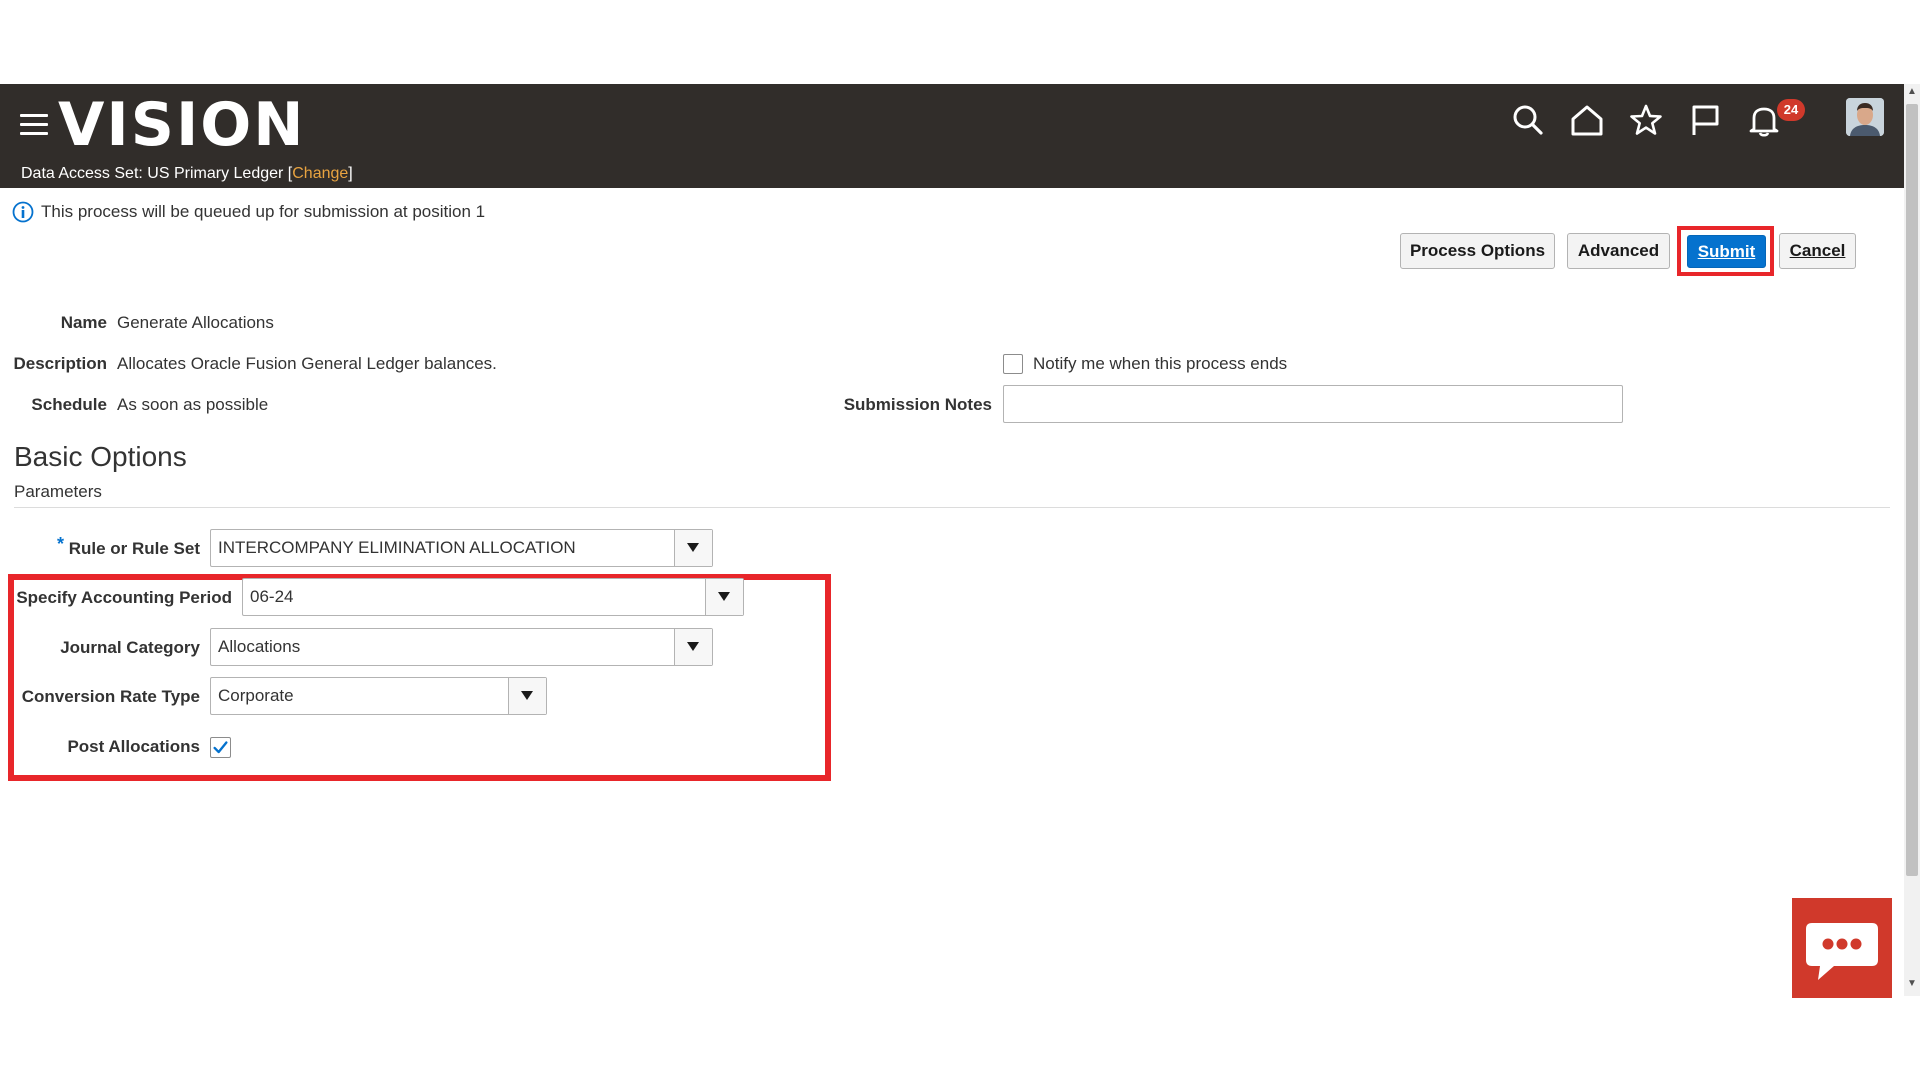 Image resolution: width=1920 pixels, height=1080 pixels. I want to click on scrollbar-thumb, so click(1912, 490).